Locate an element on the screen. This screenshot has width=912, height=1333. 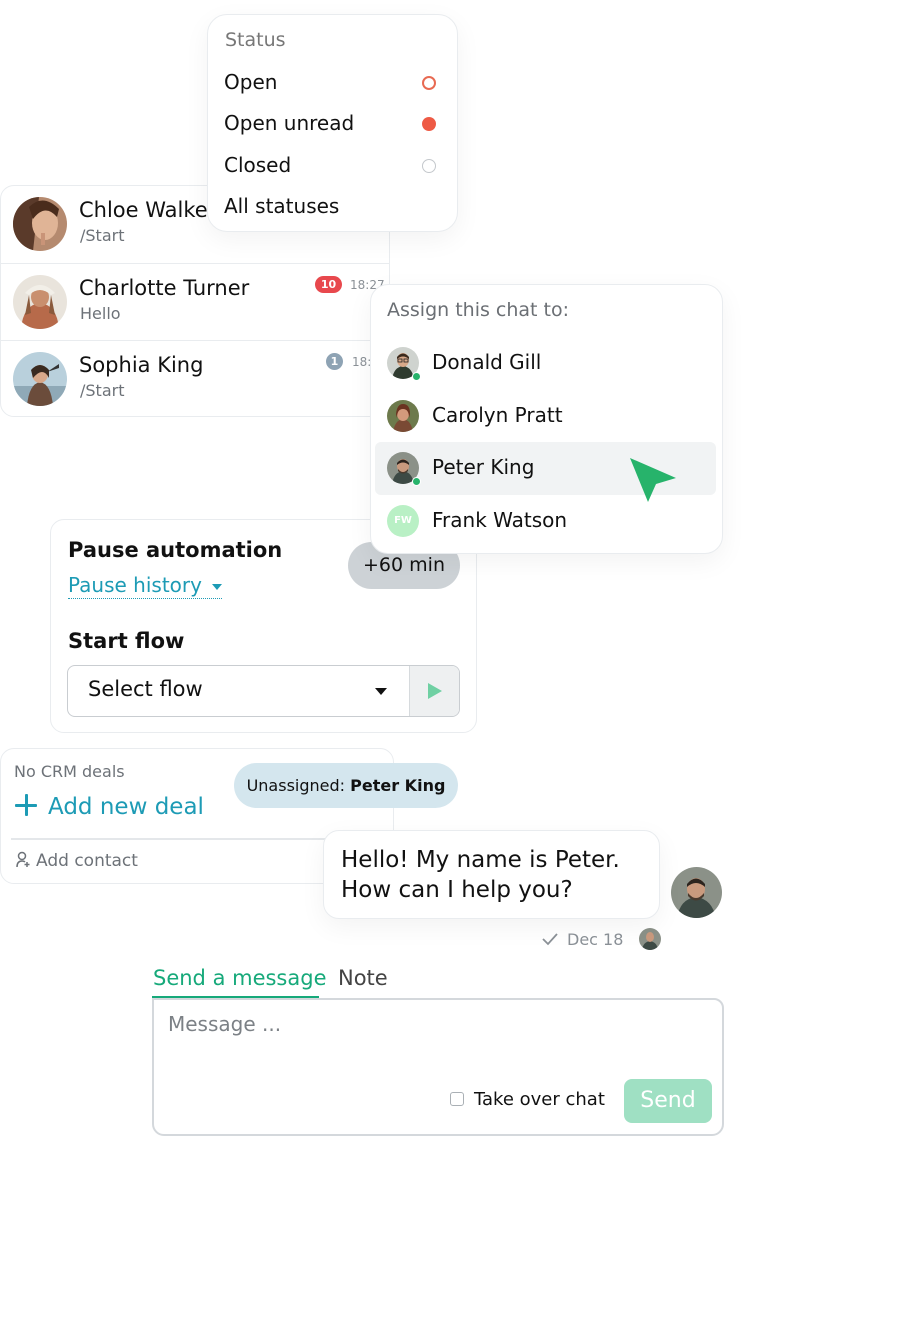
tab-note: Note is located at coordinates (363, 978).